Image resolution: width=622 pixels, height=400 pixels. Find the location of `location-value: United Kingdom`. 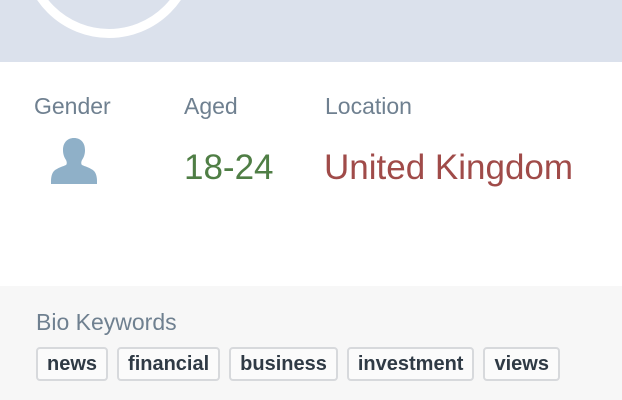

location-value: United Kingdom is located at coordinates (449, 167).